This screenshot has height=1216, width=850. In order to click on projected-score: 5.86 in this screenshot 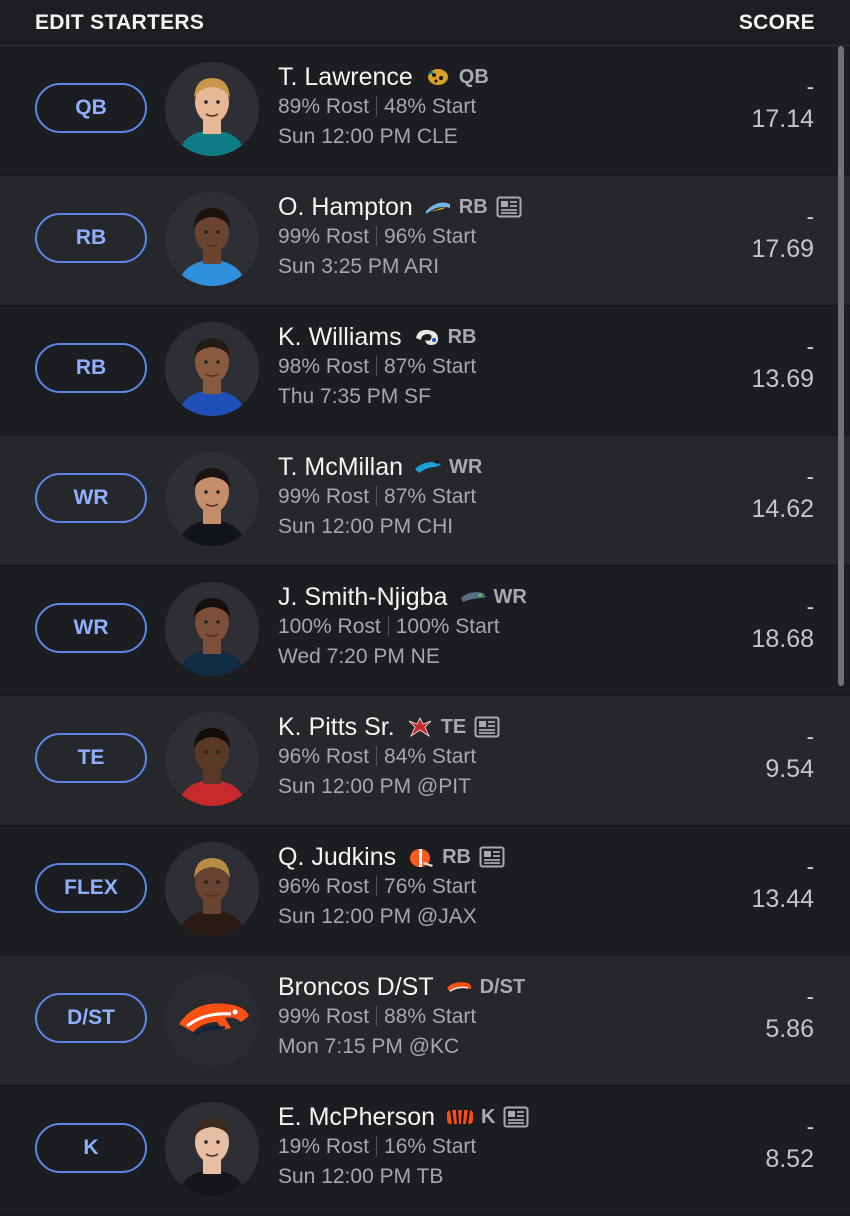, I will do `click(789, 1029)`.